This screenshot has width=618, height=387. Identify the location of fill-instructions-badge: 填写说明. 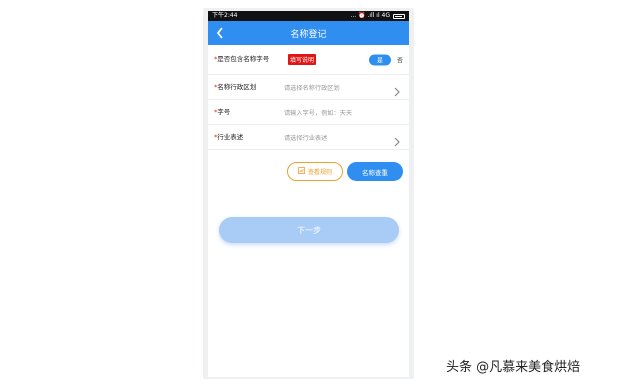
(302, 59).